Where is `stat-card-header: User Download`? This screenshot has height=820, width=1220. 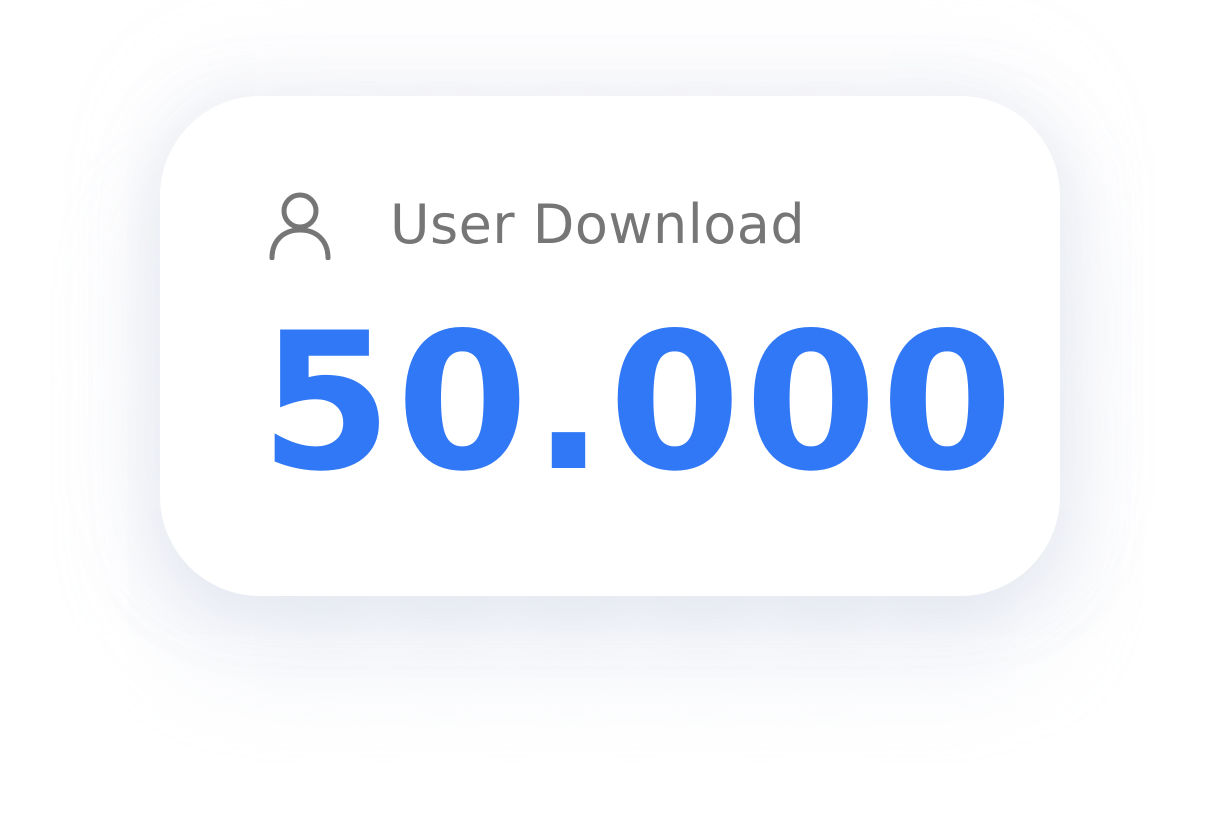 stat-card-header: User Download is located at coordinates (536, 225).